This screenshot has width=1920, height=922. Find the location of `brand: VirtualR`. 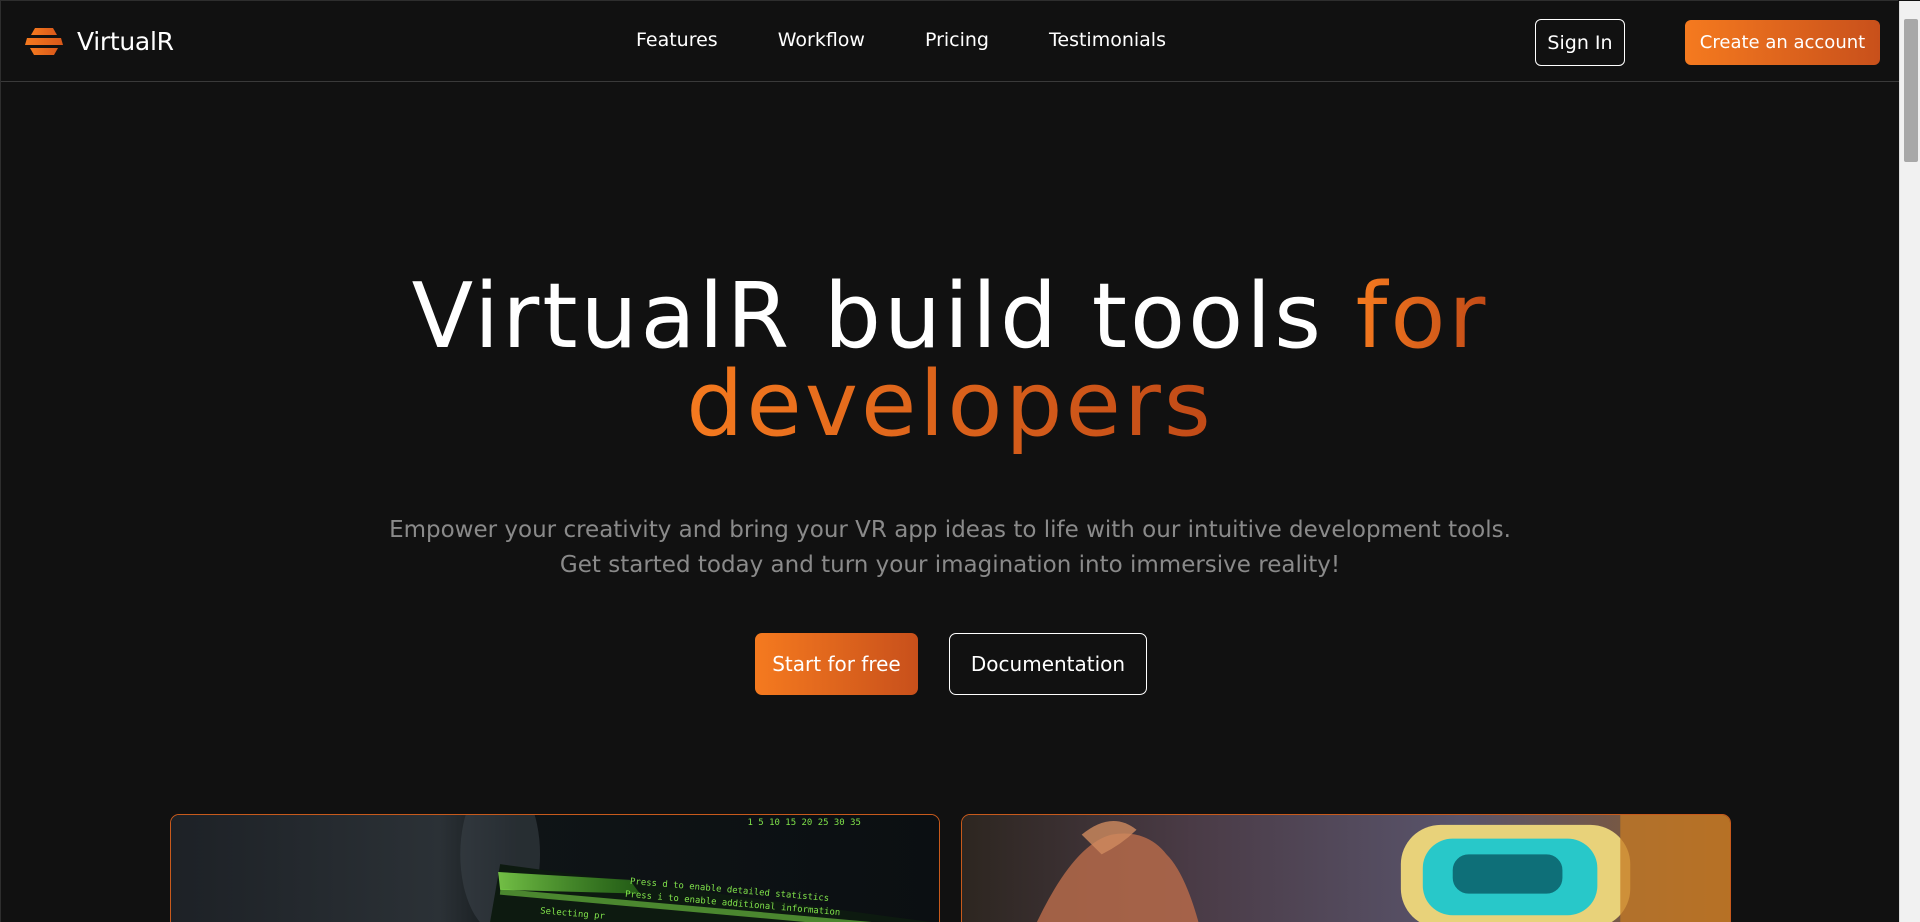

brand: VirtualR is located at coordinates (98, 41).